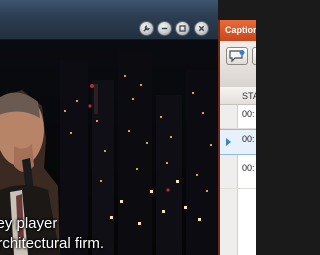 This screenshot has height=255, width=320. What do you see at coordinates (201, 28) in the screenshot?
I see `close-icon` at bounding box center [201, 28].